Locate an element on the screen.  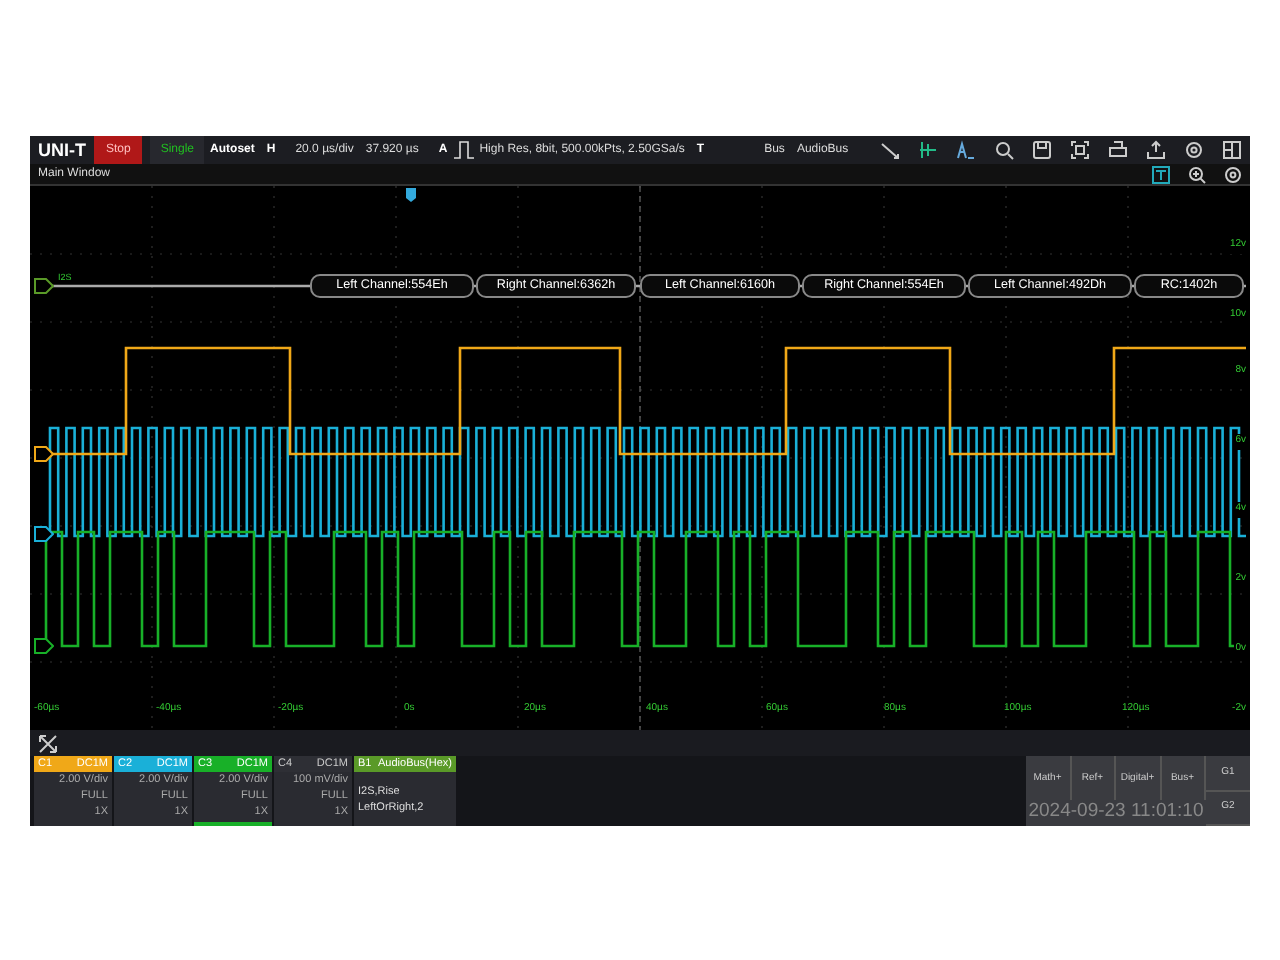
print-icon is located at coordinates (1118, 150).